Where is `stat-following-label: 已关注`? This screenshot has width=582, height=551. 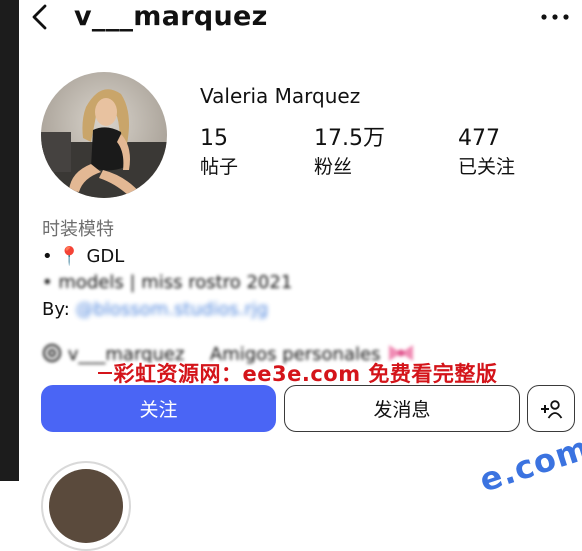 stat-following-label: 已关注 is located at coordinates (487, 167).